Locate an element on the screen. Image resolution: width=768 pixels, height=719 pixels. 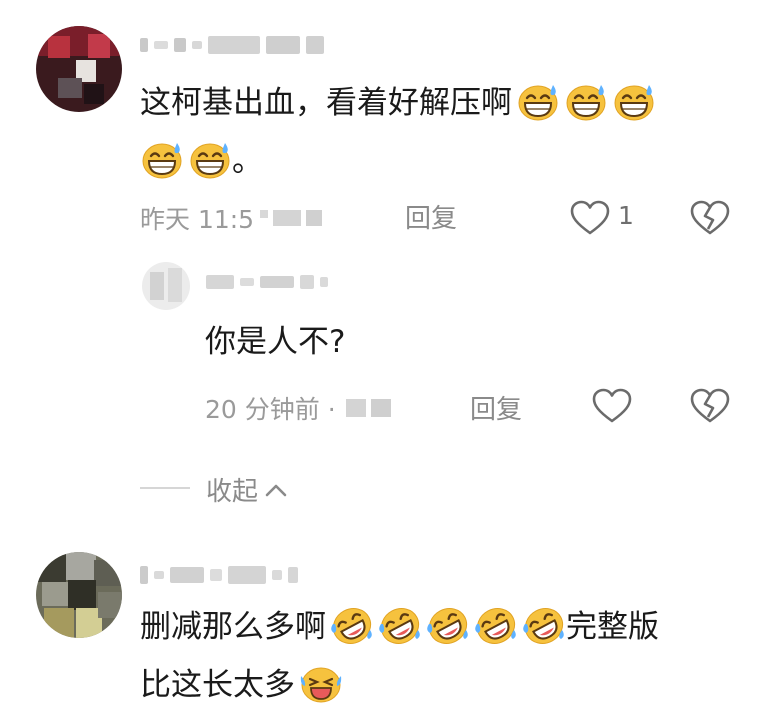
location-blurred is located at coordinates (291, 218).